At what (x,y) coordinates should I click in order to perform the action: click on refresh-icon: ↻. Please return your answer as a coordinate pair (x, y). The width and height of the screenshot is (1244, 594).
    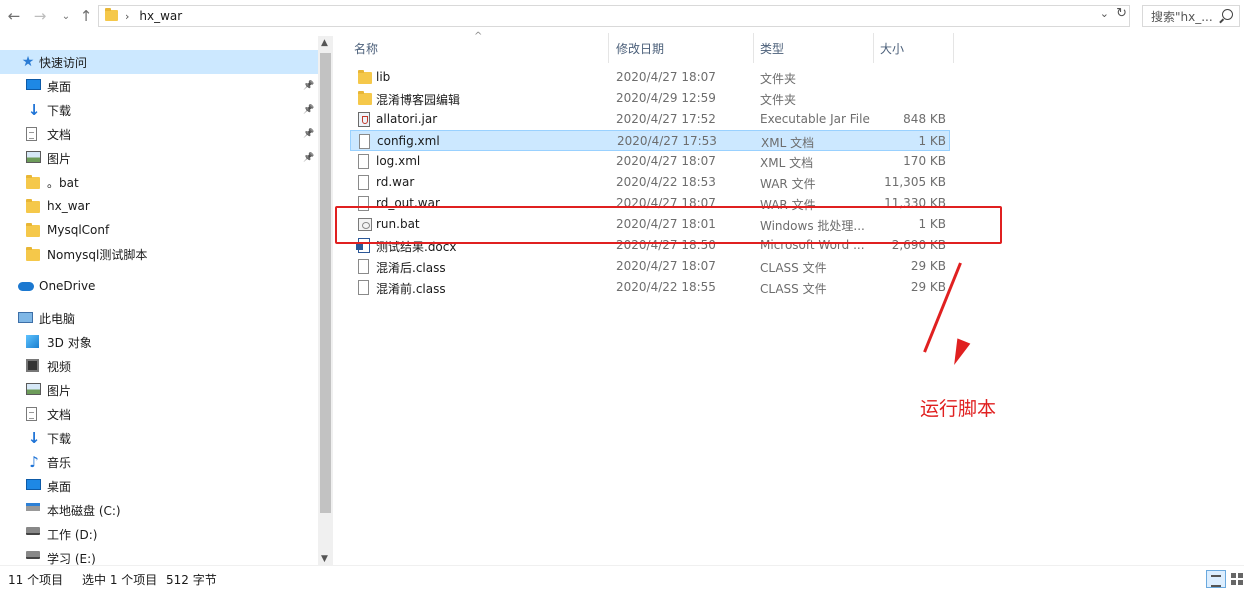
    Looking at the image, I should click on (1121, 13).